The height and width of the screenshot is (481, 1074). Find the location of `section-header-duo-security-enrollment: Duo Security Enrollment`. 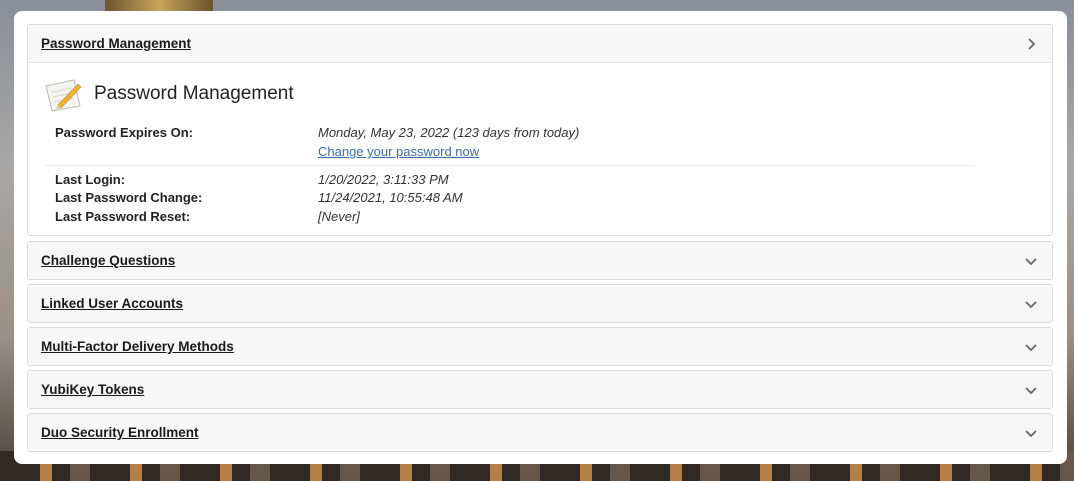

section-header-duo-security-enrollment: Duo Security Enrollment is located at coordinates (540, 432).